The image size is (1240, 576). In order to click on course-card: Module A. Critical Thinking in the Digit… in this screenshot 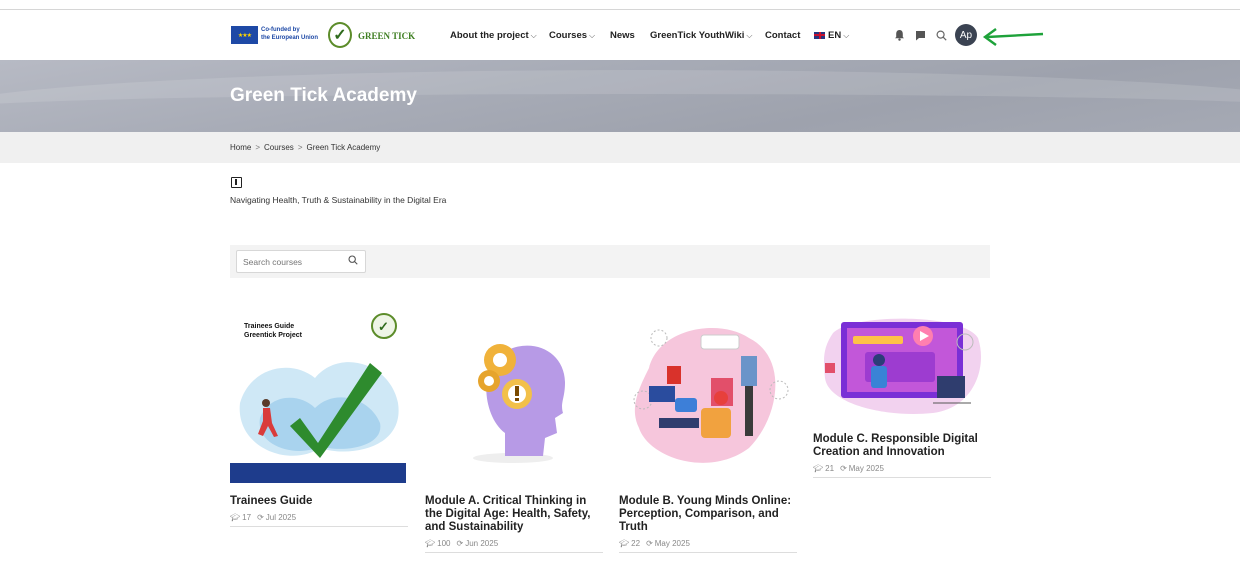, I will do `click(514, 430)`.